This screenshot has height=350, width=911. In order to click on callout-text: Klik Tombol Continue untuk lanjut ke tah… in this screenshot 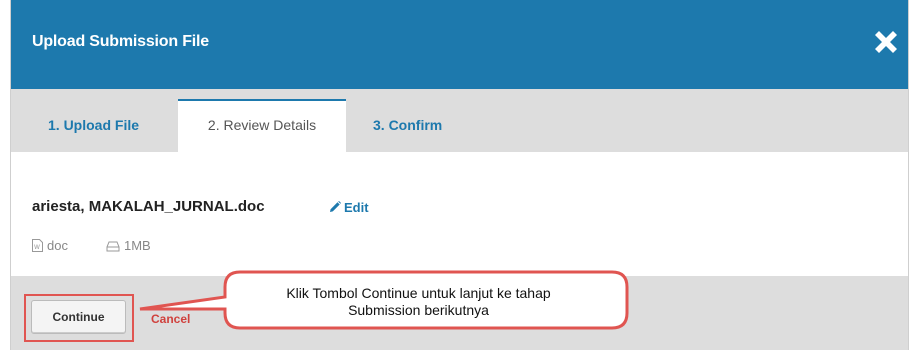, I will do `click(418, 302)`.